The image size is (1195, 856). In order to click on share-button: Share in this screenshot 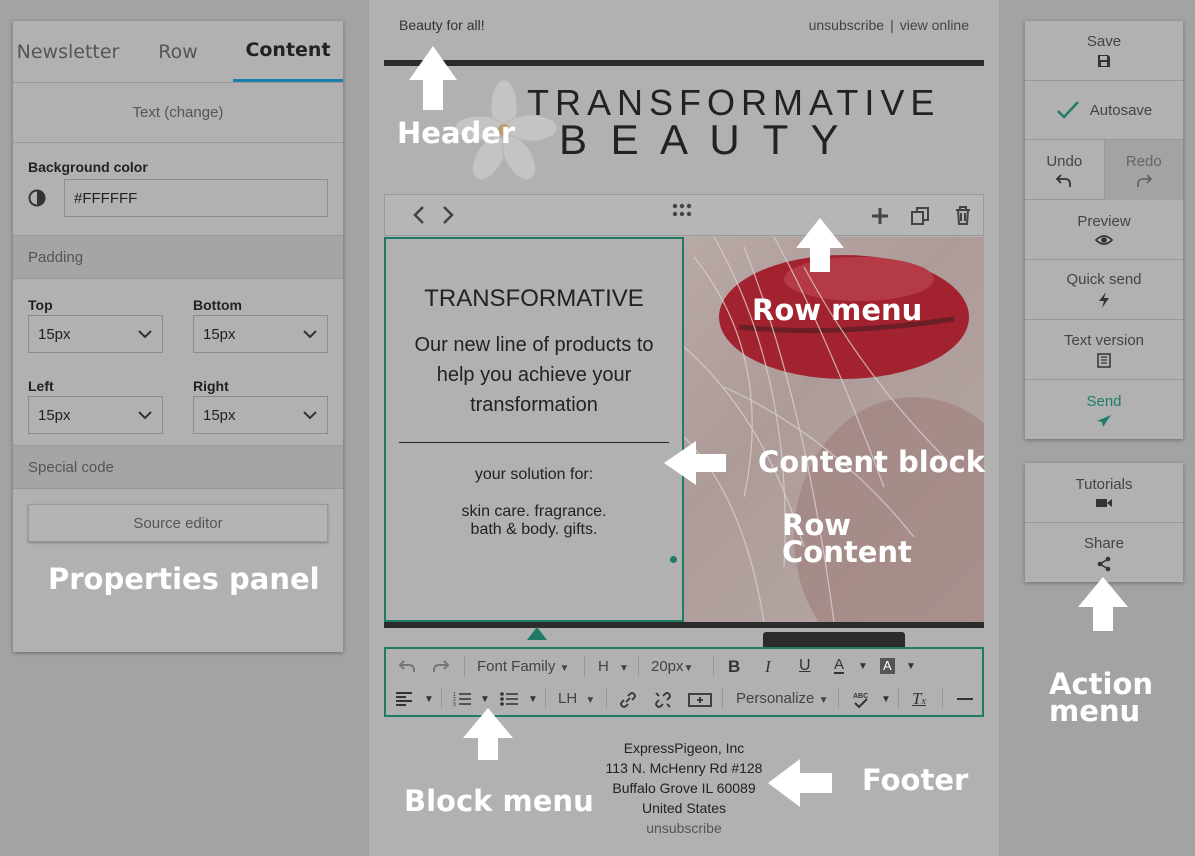, I will do `click(1104, 553)`.